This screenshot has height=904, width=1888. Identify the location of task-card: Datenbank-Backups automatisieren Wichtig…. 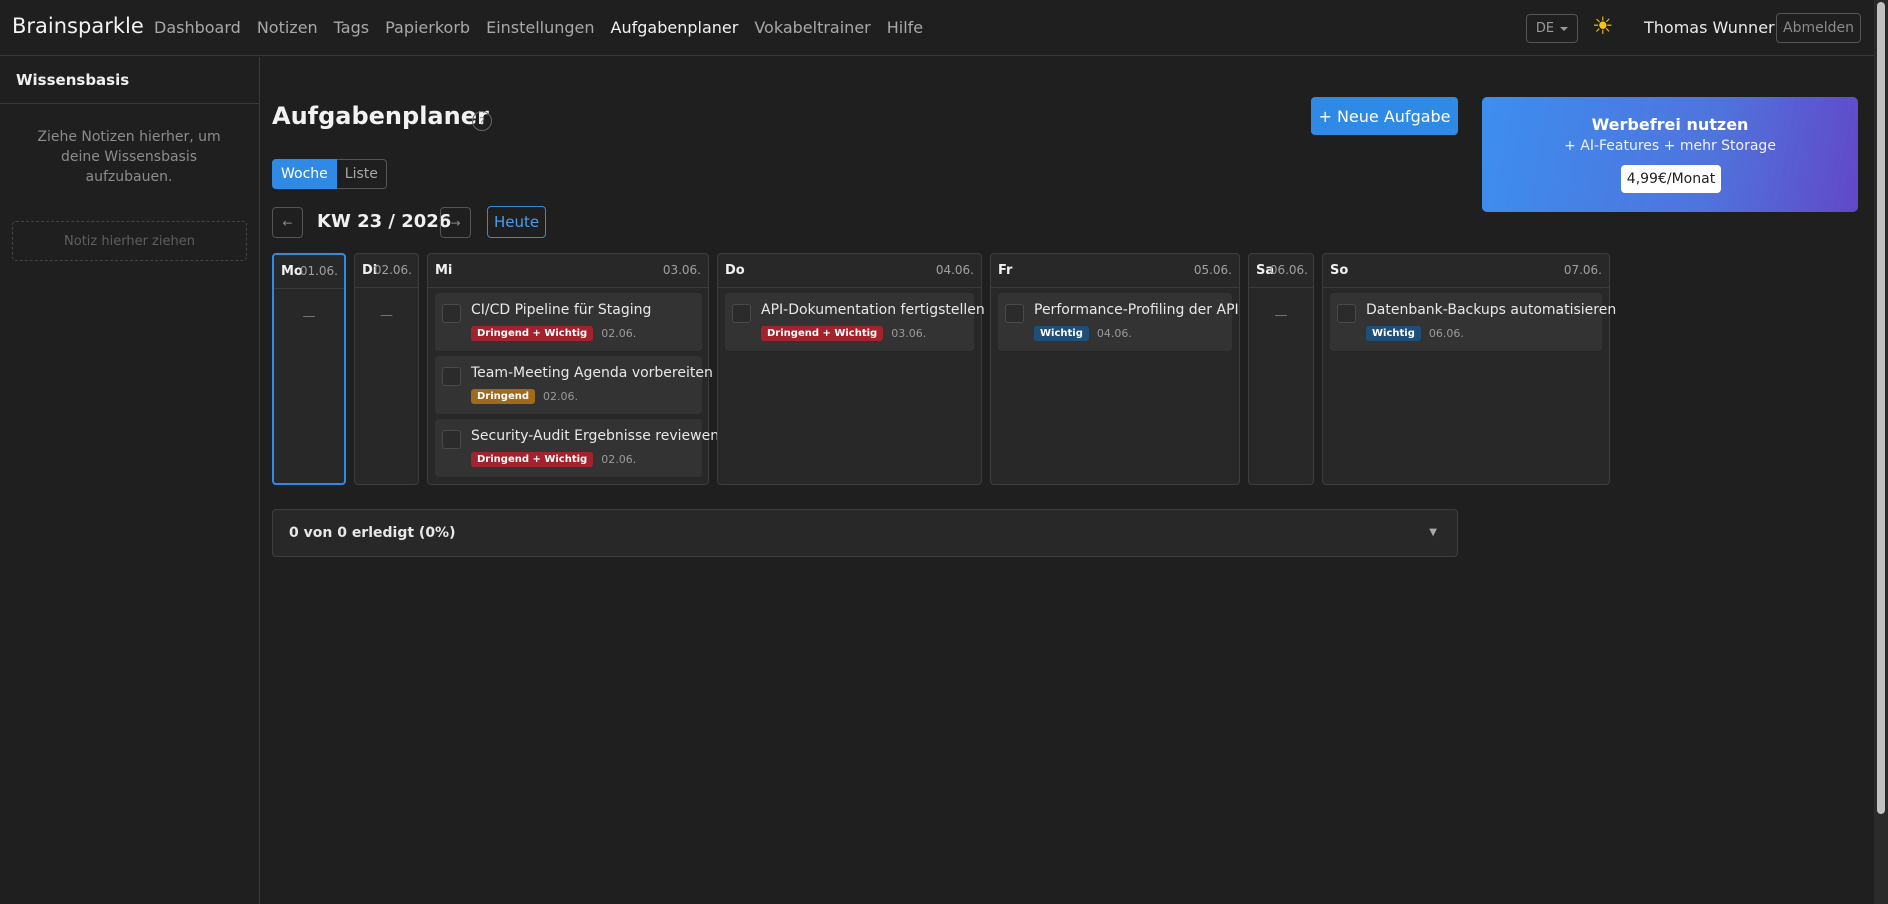
(1473, 322).